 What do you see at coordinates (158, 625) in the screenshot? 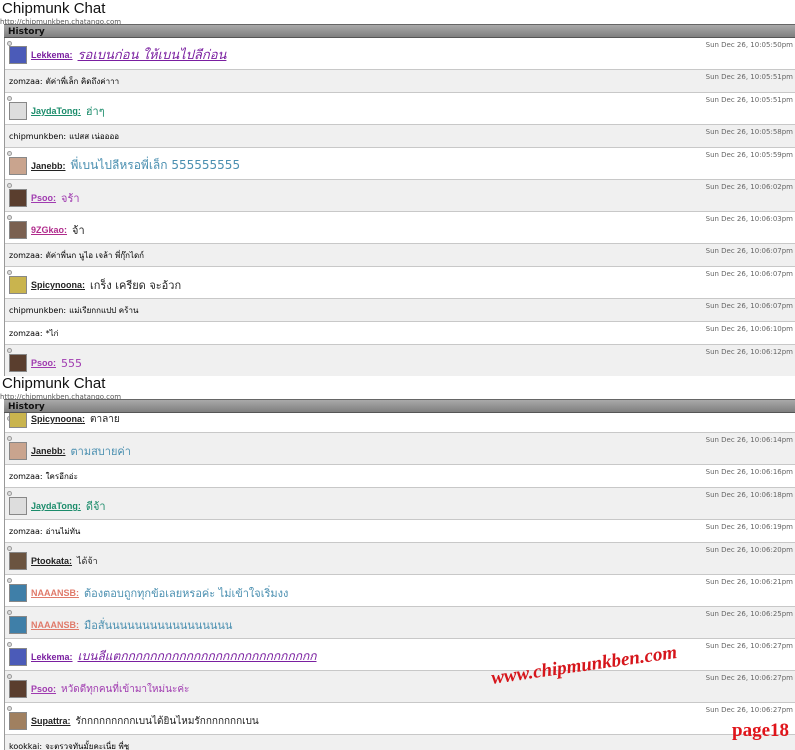
I see `message-text: มือสั่นนนนนนนนนนนนนนนนน` at bounding box center [158, 625].